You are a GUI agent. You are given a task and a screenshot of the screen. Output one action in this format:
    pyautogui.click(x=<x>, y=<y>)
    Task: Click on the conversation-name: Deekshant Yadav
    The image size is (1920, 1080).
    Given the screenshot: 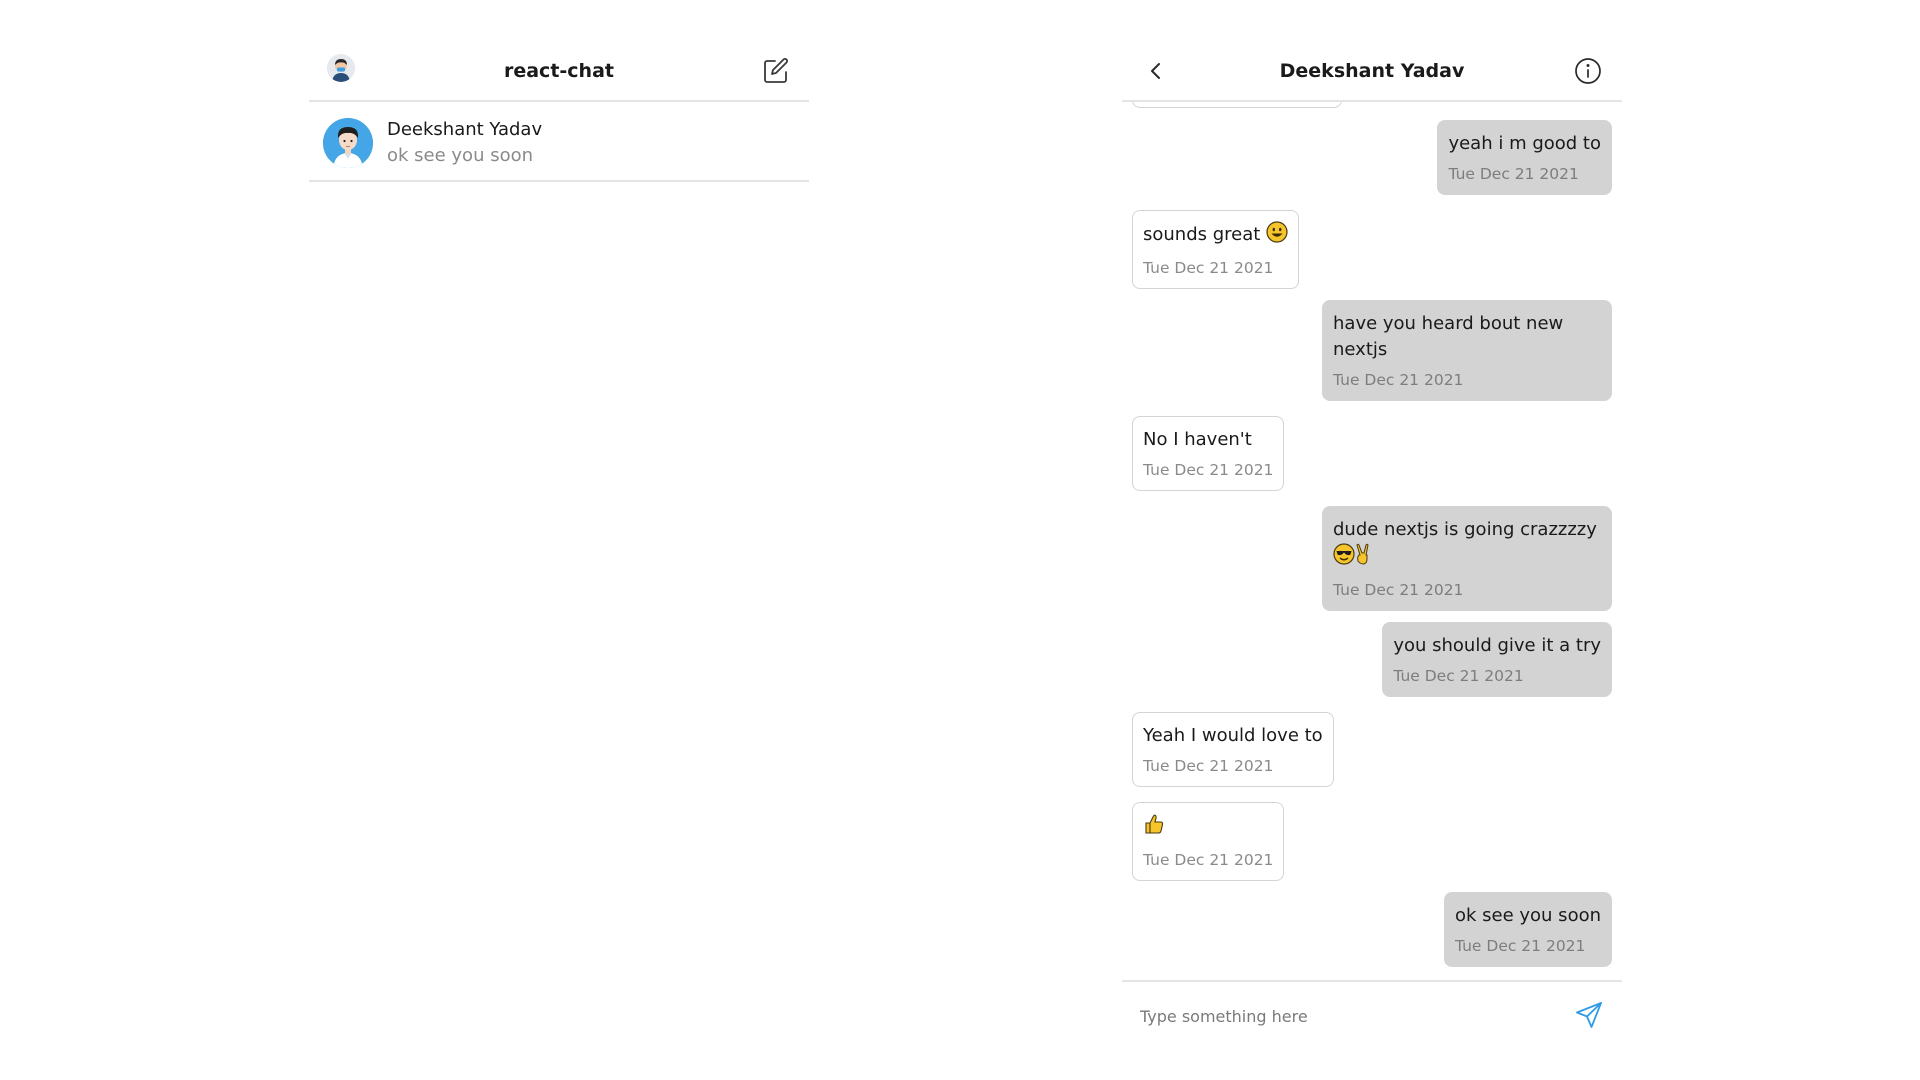 What is the action you would take?
    pyautogui.click(x=465, y=129)
    